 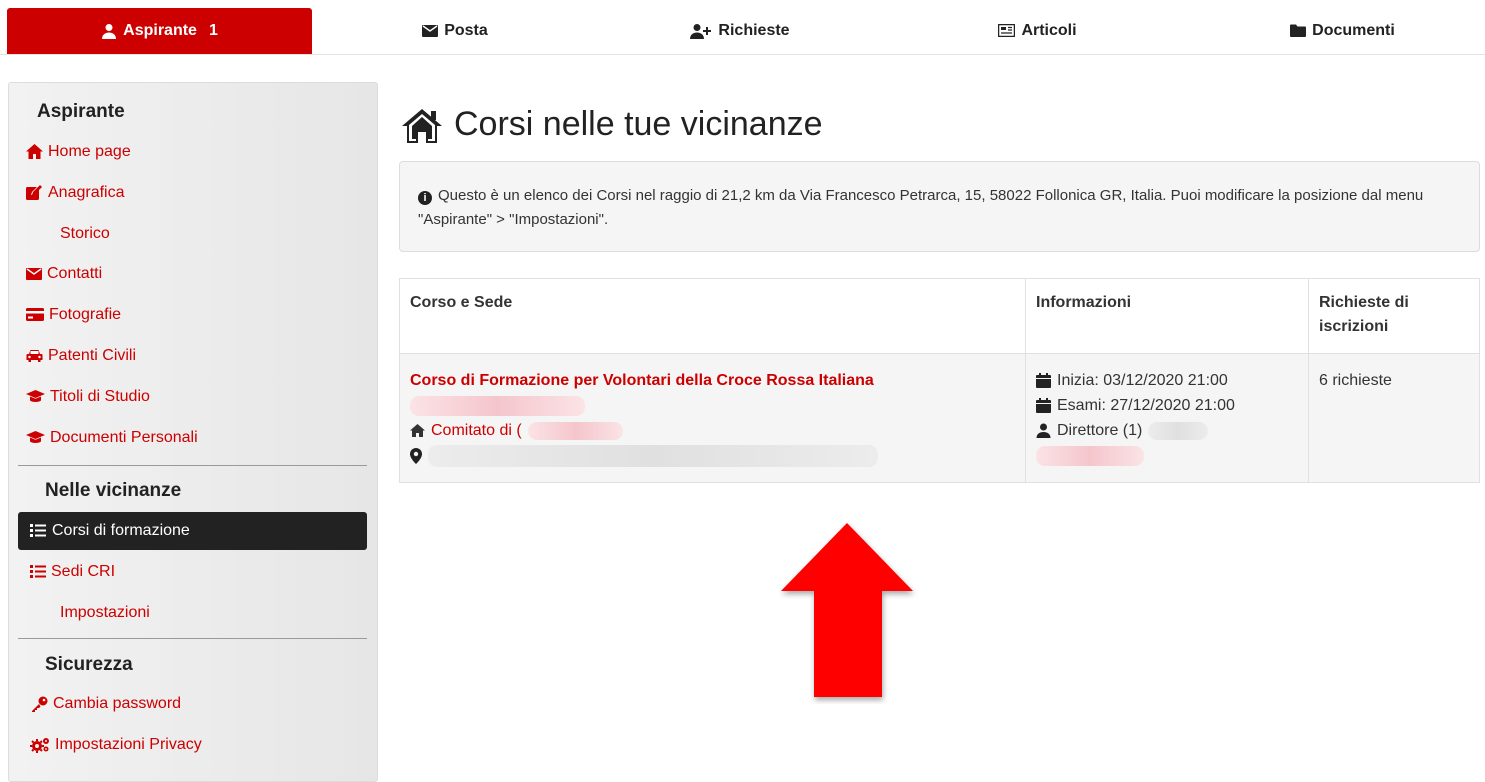 I want to click on committee-link: Comitato di (, so click(x=712, y=430).